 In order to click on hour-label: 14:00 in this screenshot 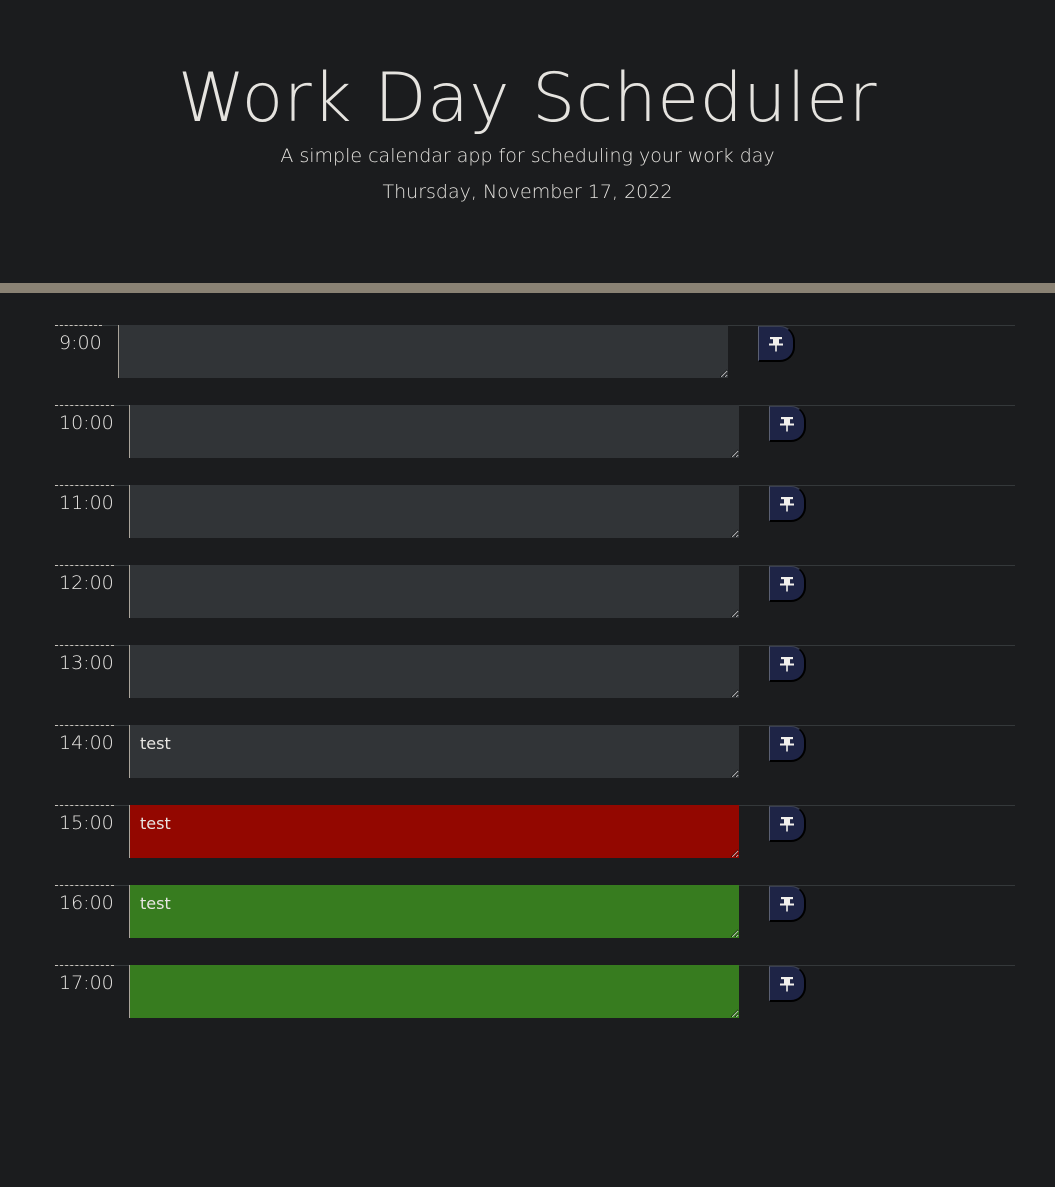, I will do `click(84, 751)`.